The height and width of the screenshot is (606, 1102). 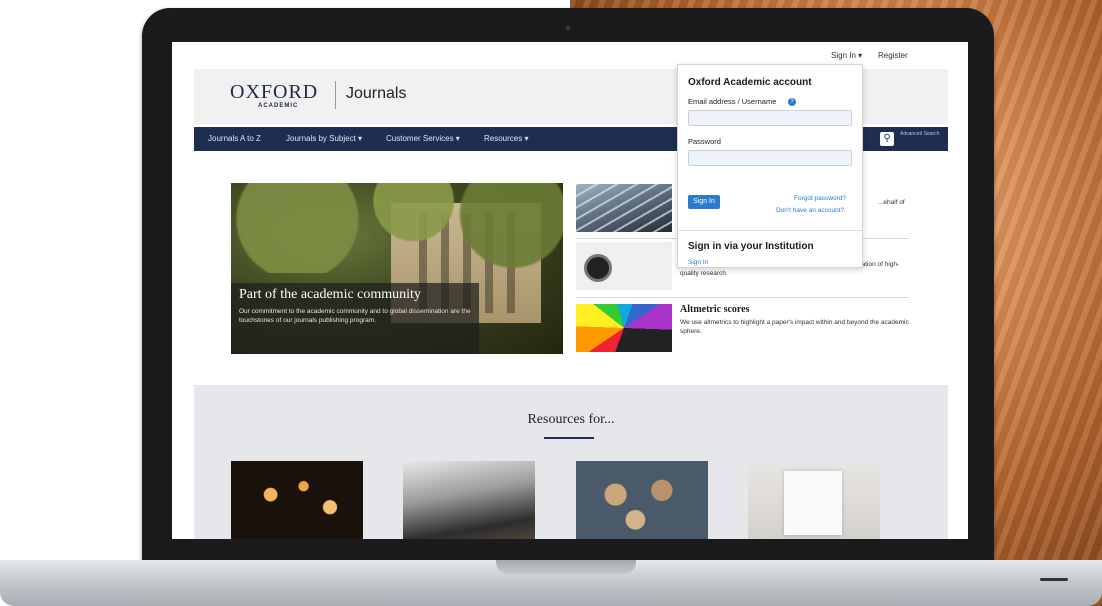 I want to click on feature-divider, so click(x=742, y=297).